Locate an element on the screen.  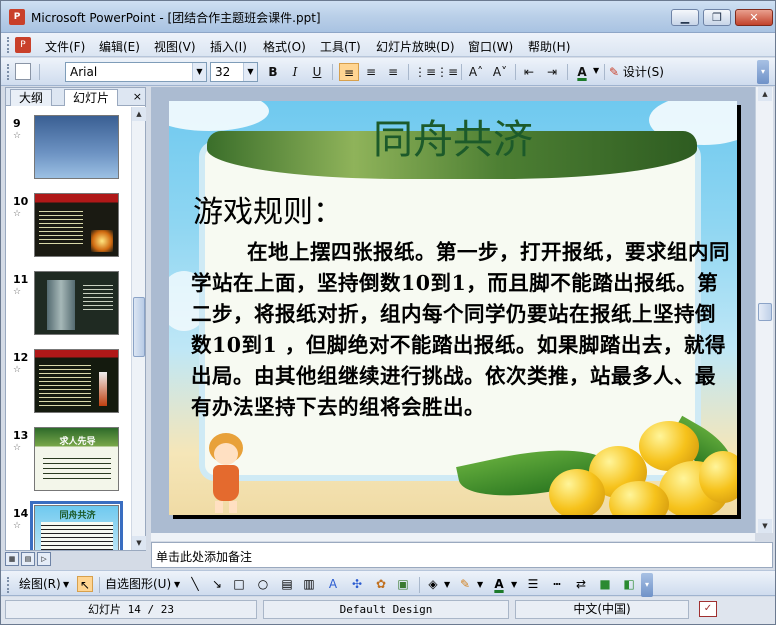
slideshow-view-icon: ▷ is located at coordinates (44, 559).